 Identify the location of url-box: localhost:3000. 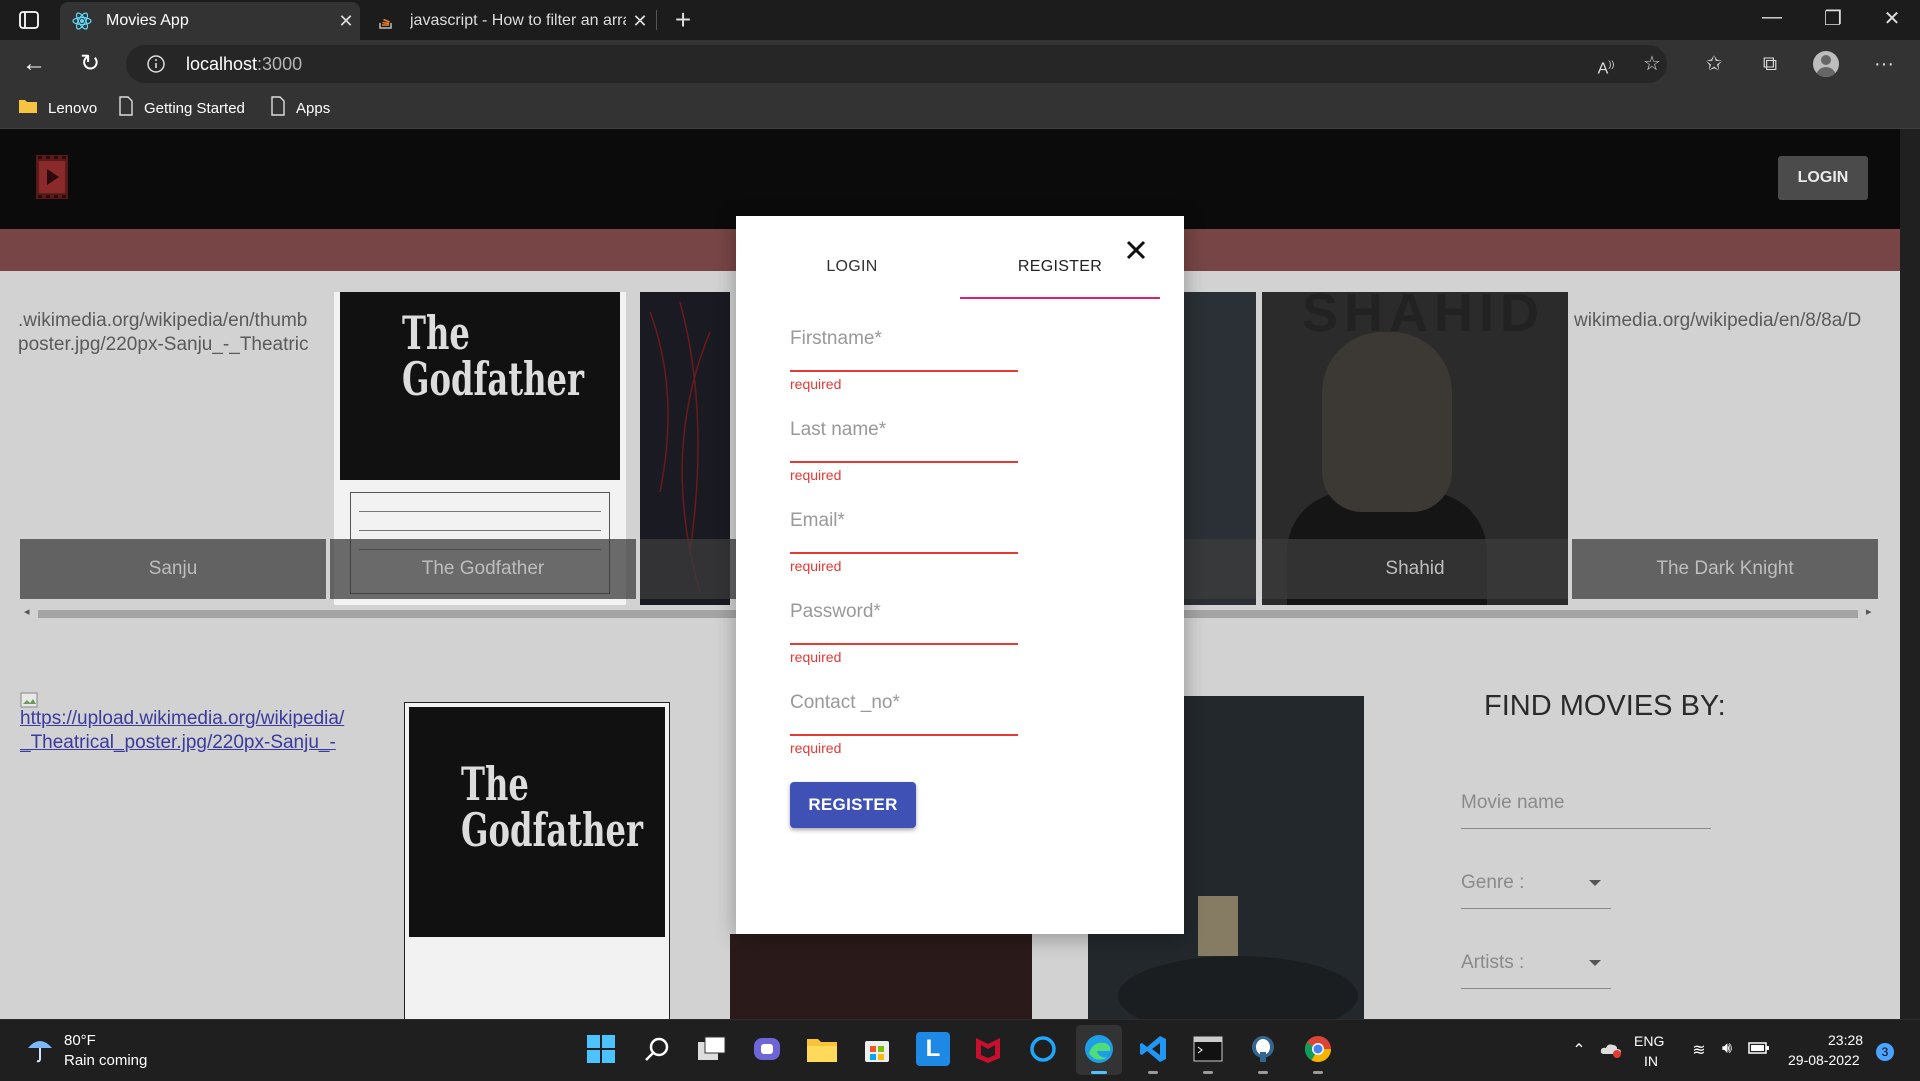
(896, 64).